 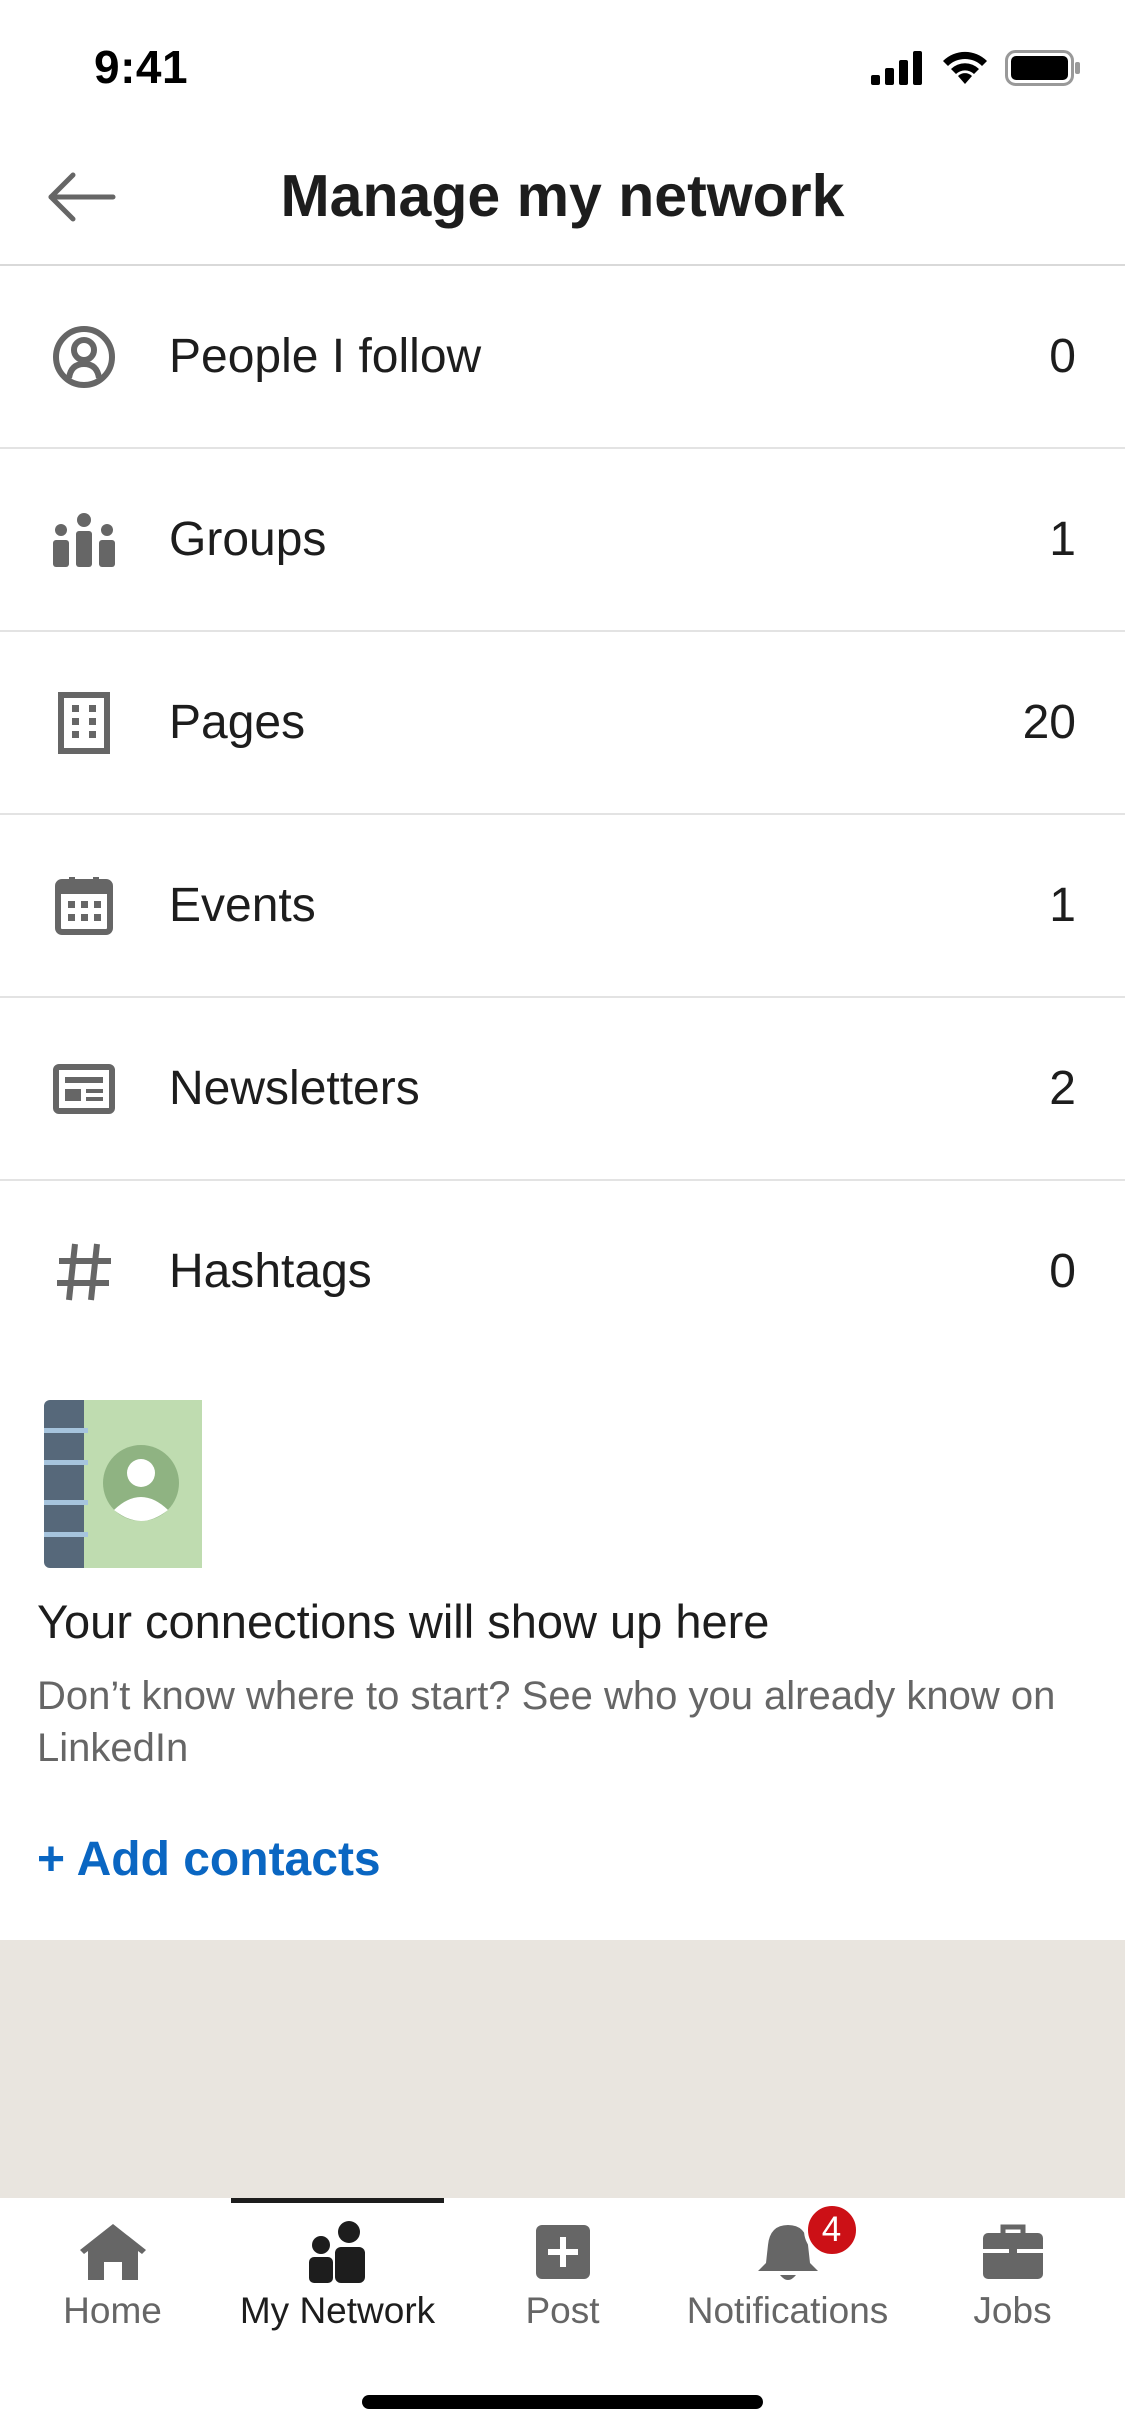 What do you see at coordinates (248, 539) in the screenshot?
I see `list-item-label: Groups` at bounding box center [248, 539].